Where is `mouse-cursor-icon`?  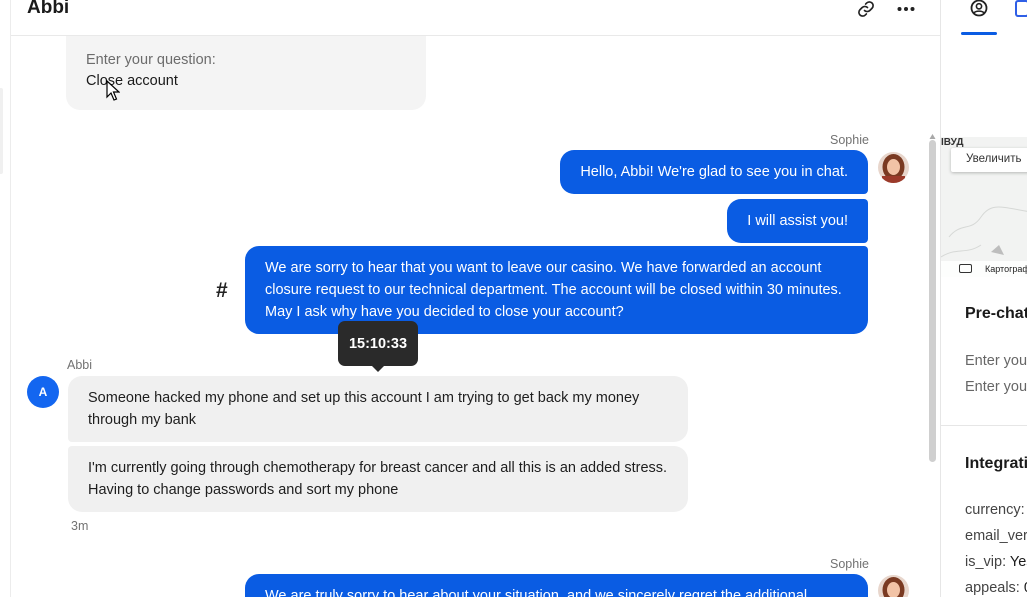
mouse-cursor-icon is located at coordinates (113, 90).